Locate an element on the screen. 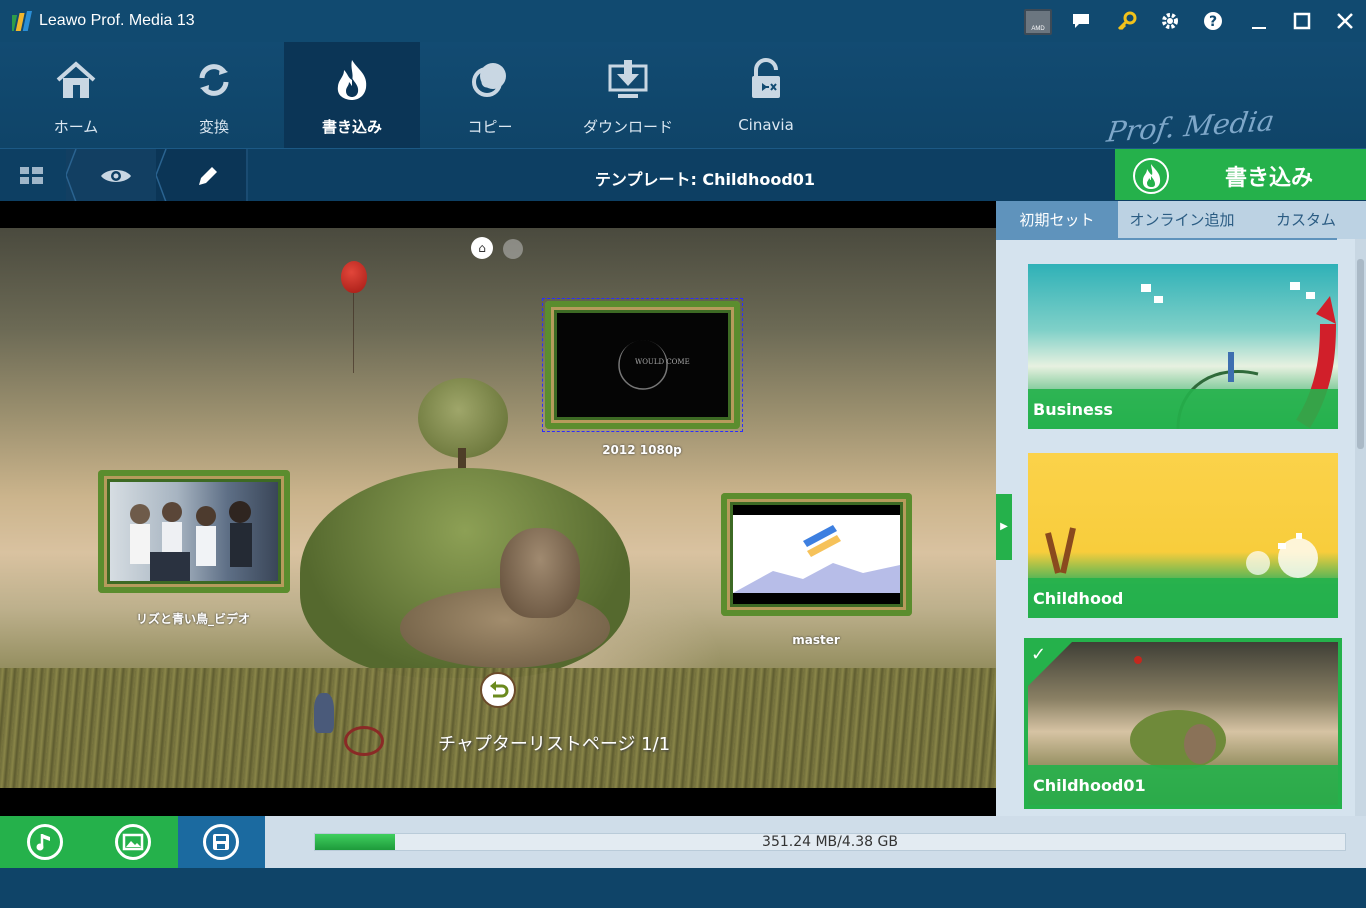 Image resolution: width=1366 pixels, height=908 pixels. image-icon is located at coordinates (133, 842).